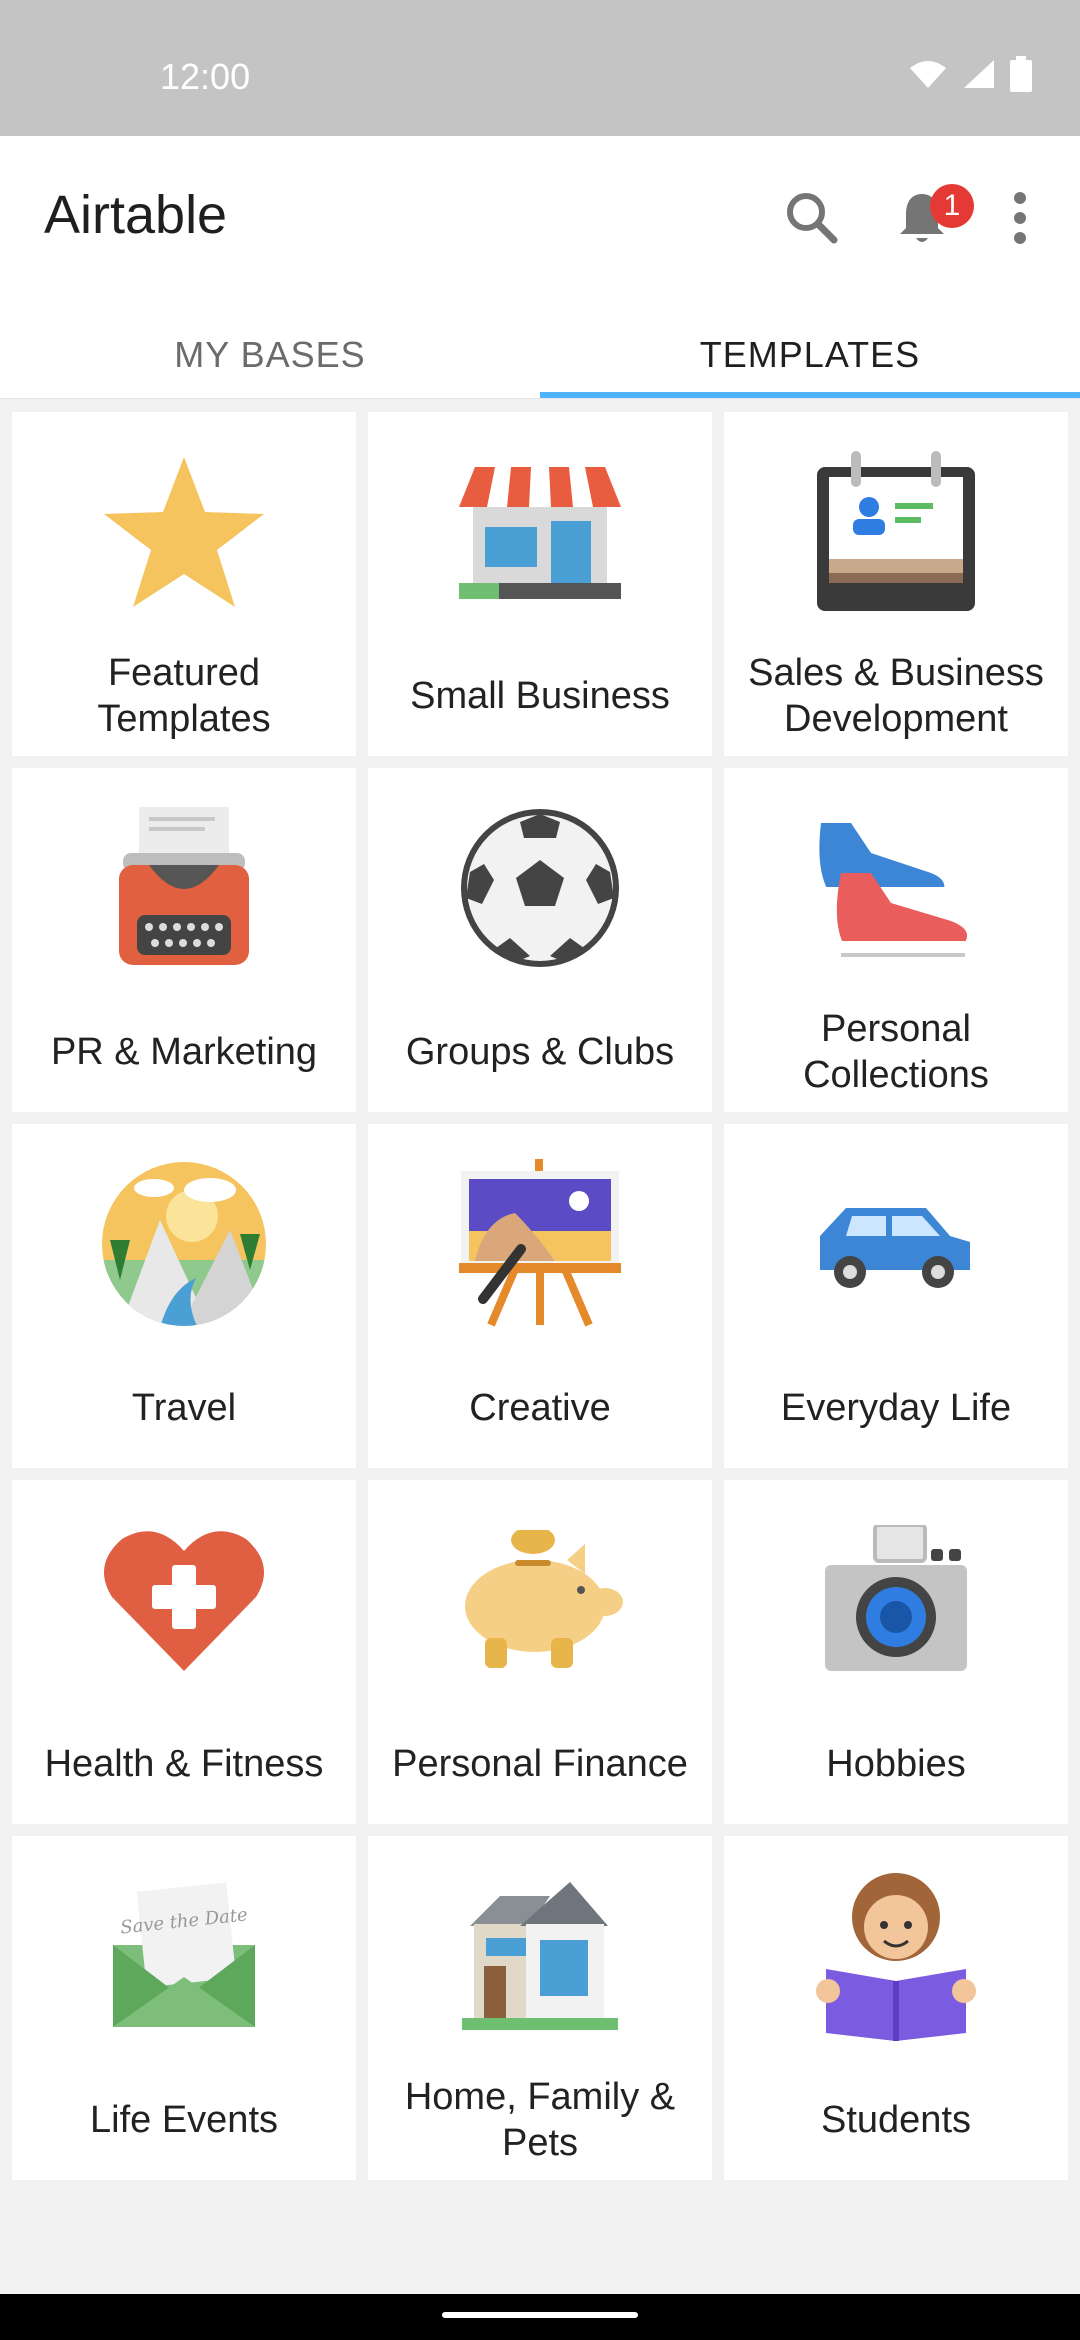 The width and height of the screenshot is (1080, 2340). I want to click on category-pr-marketing: PR & Marketing, so click(184, 940).